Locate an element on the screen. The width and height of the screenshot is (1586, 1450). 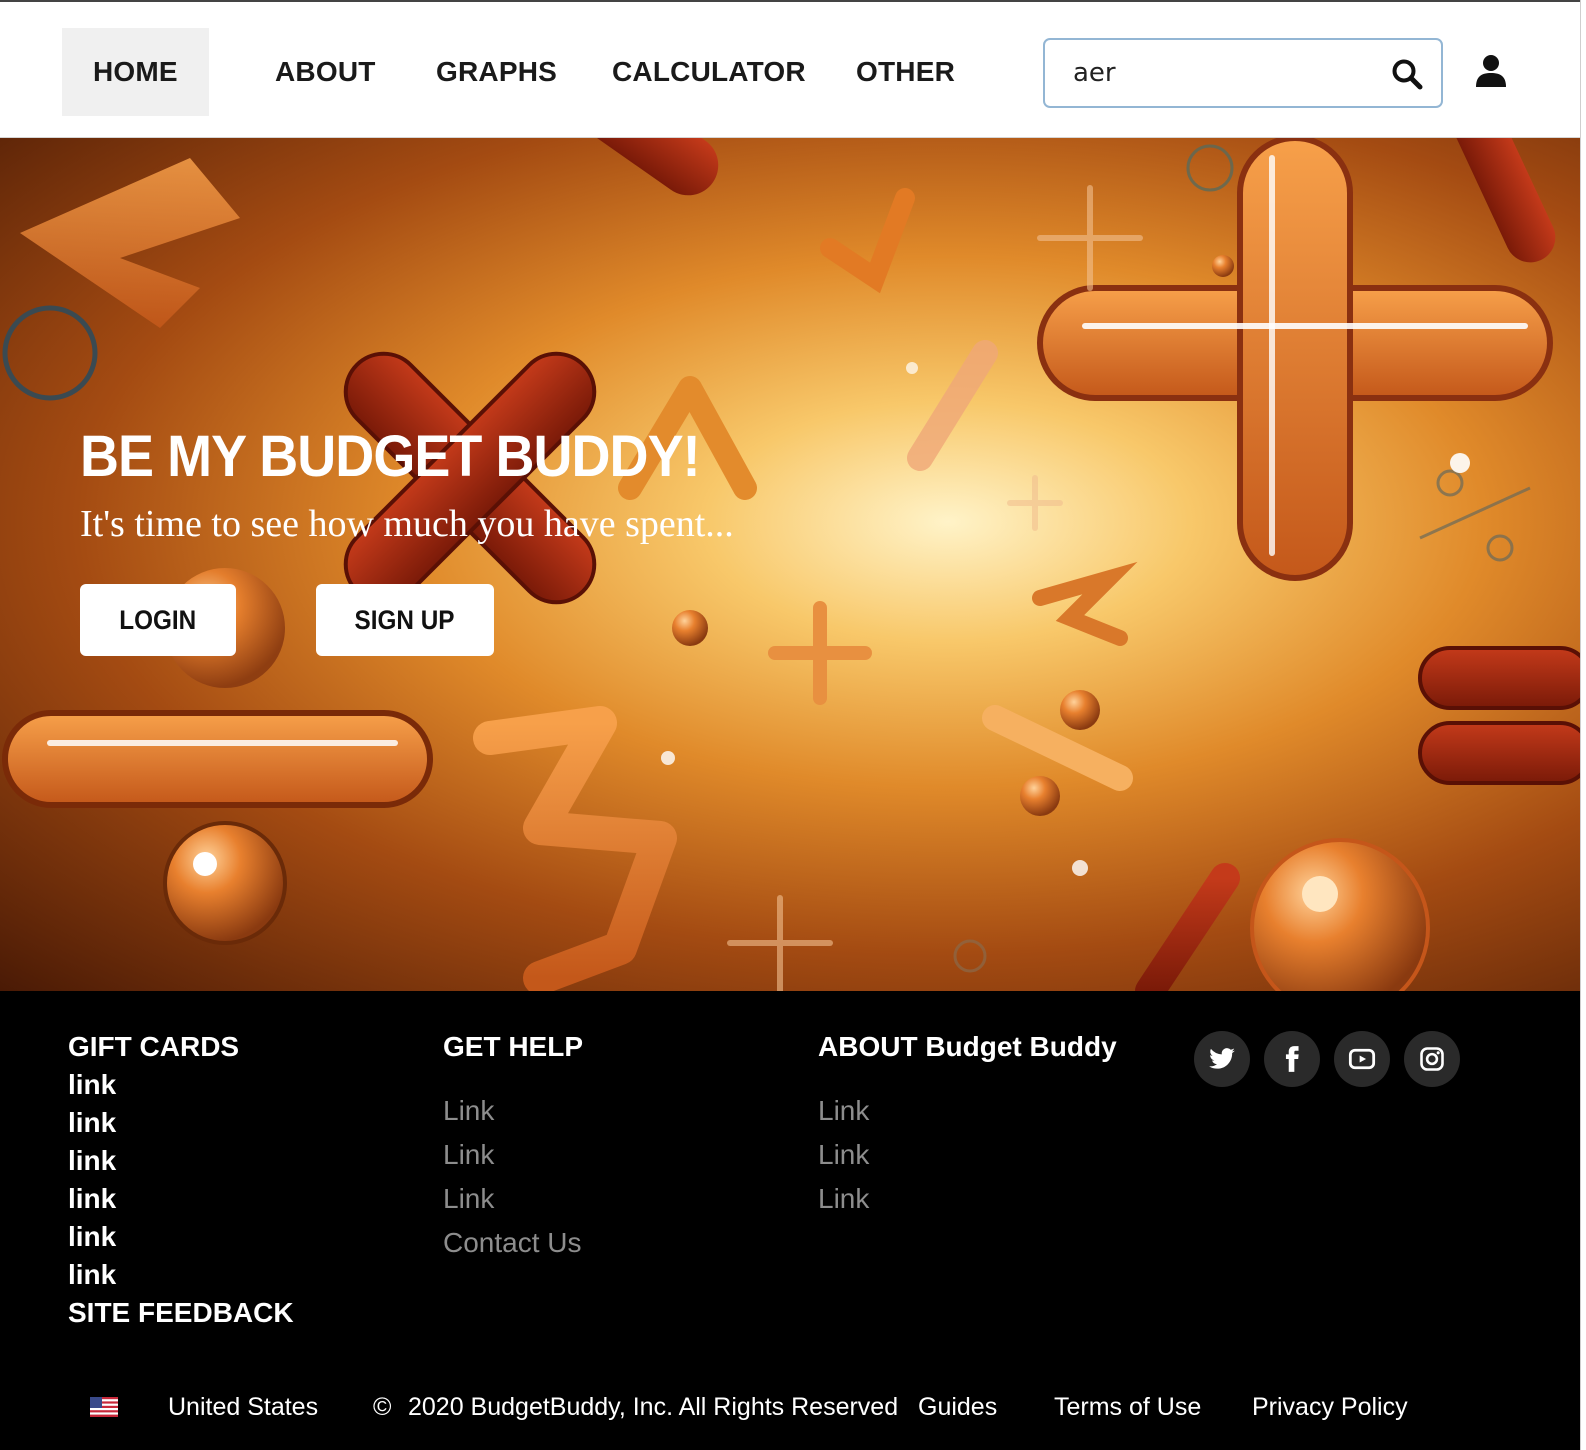
youtube-icon is located at coordinates (1362, 1059).